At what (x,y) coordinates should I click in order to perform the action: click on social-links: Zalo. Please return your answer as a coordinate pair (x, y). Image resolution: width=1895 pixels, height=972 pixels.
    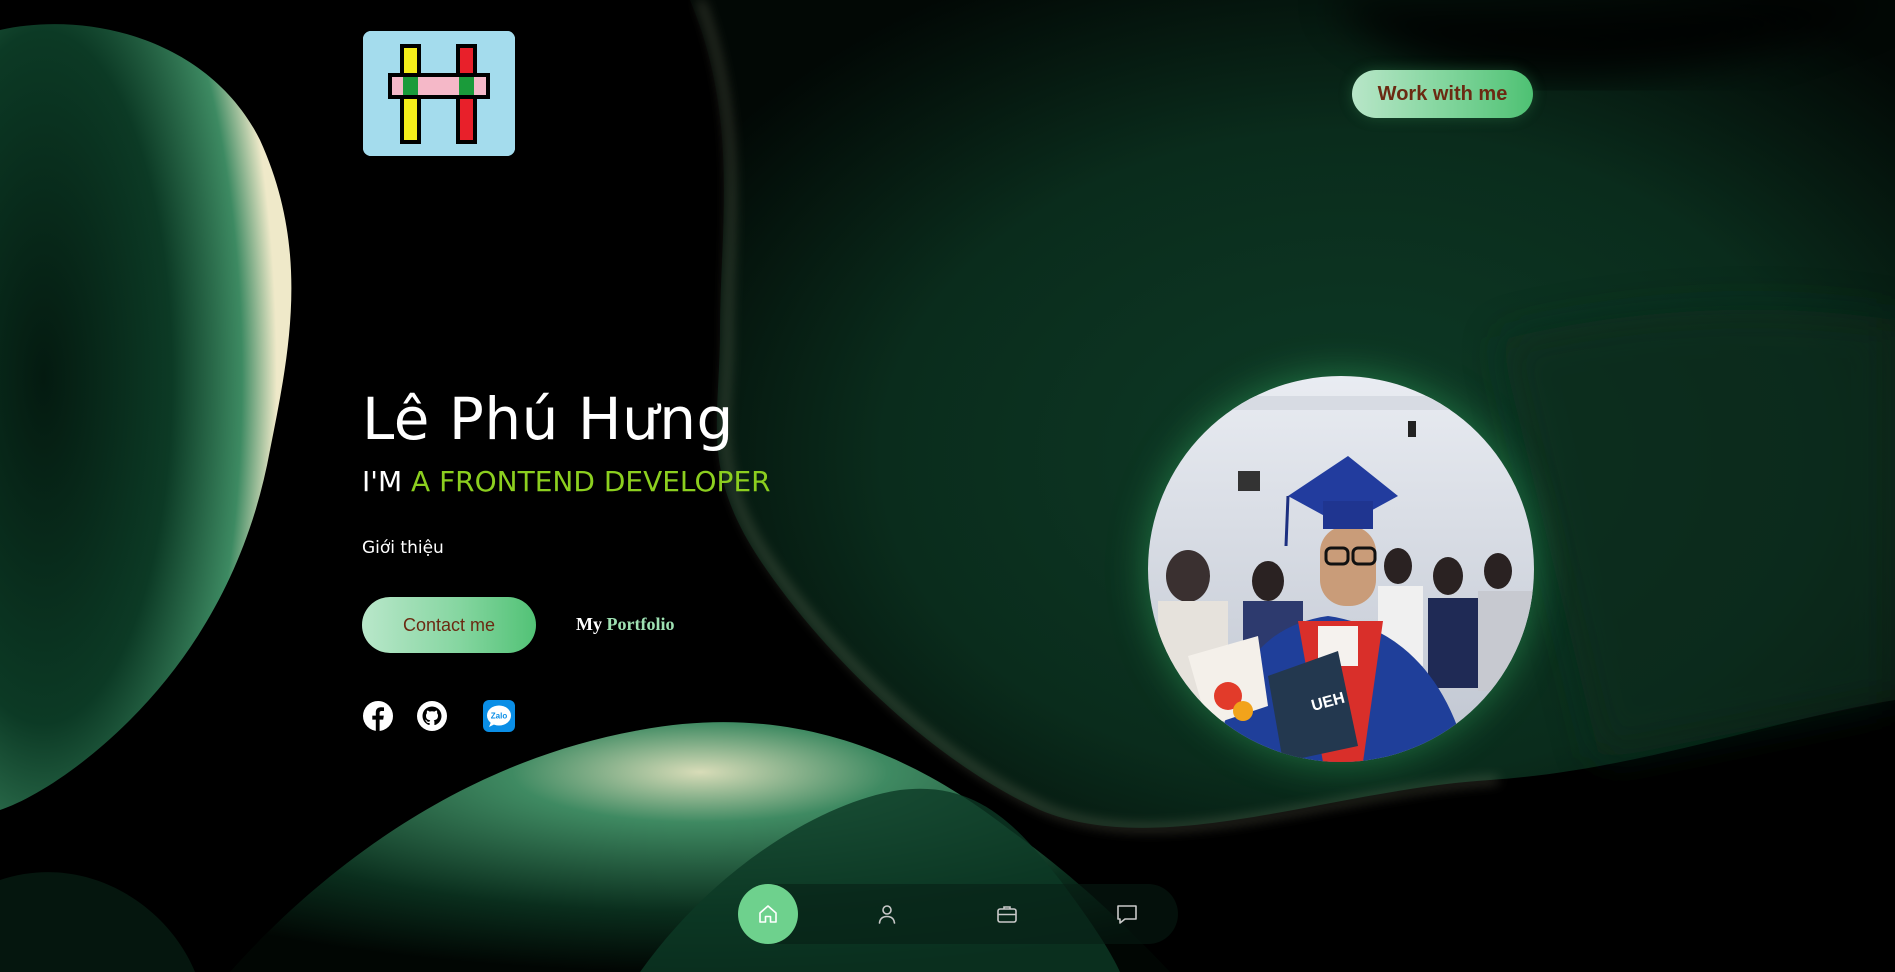
    Looking at the image, I should click on (452, 717).